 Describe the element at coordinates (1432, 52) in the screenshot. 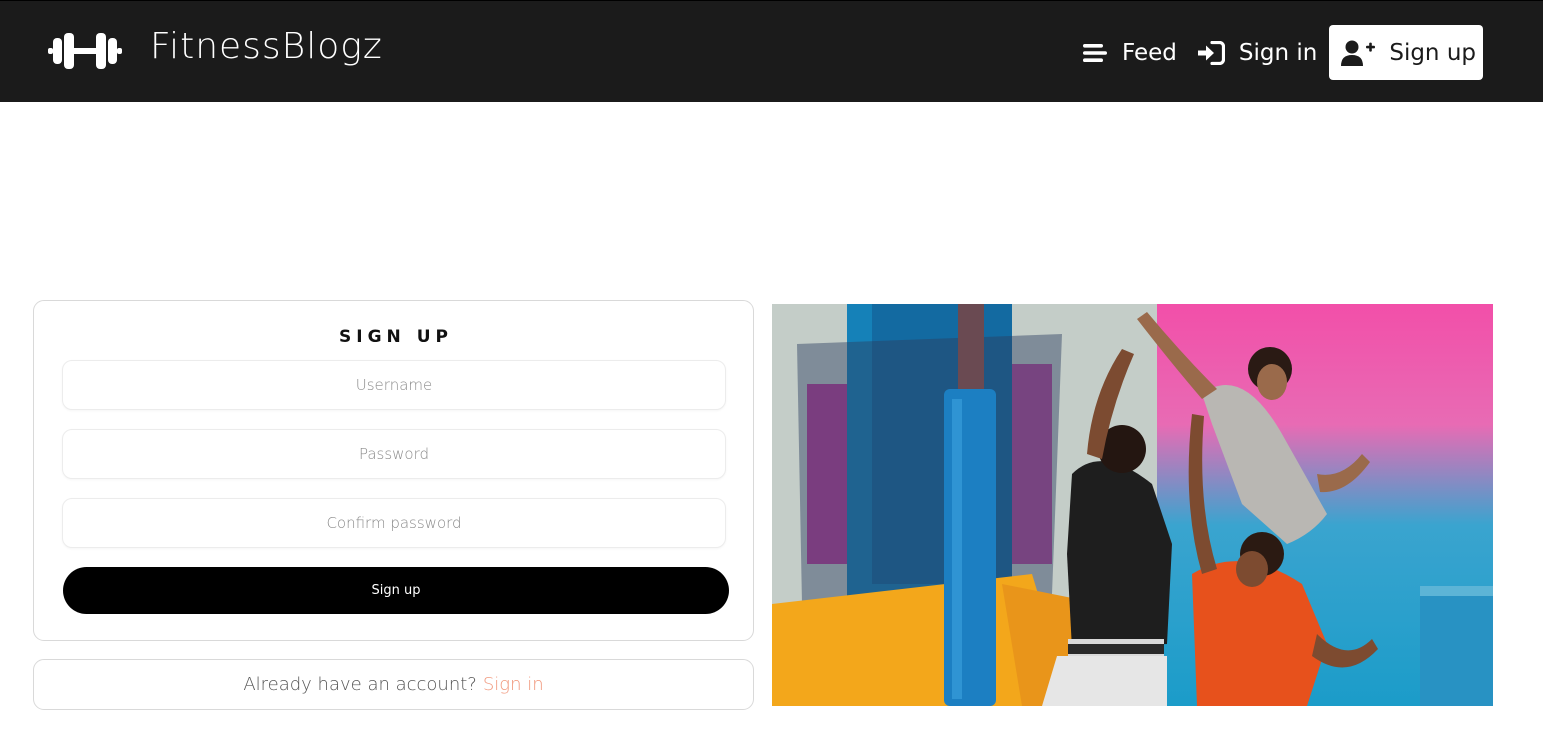

I see `nav-signup-label: Sign up` at that location.